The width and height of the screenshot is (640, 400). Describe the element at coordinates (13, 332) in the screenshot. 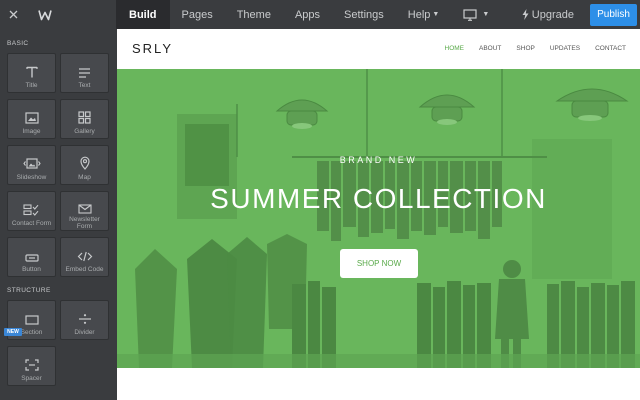

I see `new-badge: NEW` at that location.